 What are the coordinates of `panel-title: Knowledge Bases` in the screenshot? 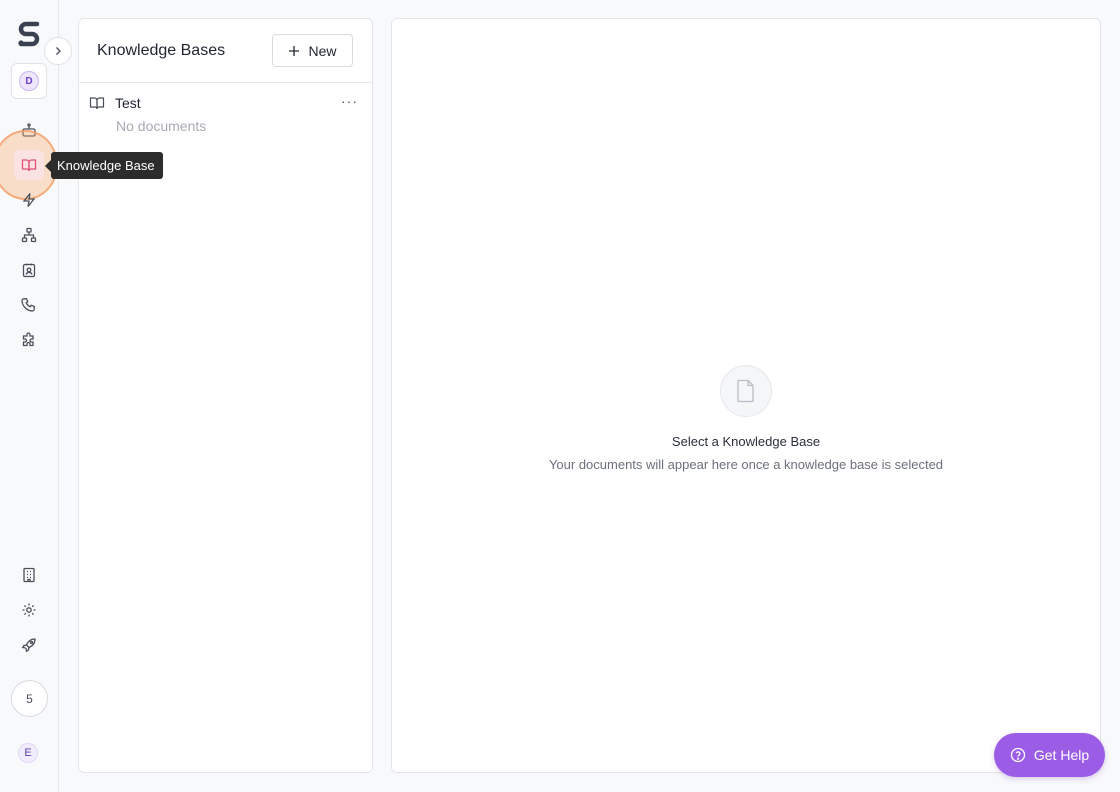 It's located at (161, 50).